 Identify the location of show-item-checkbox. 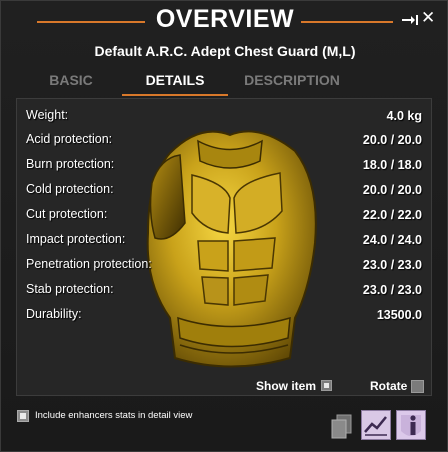
(326, 385).